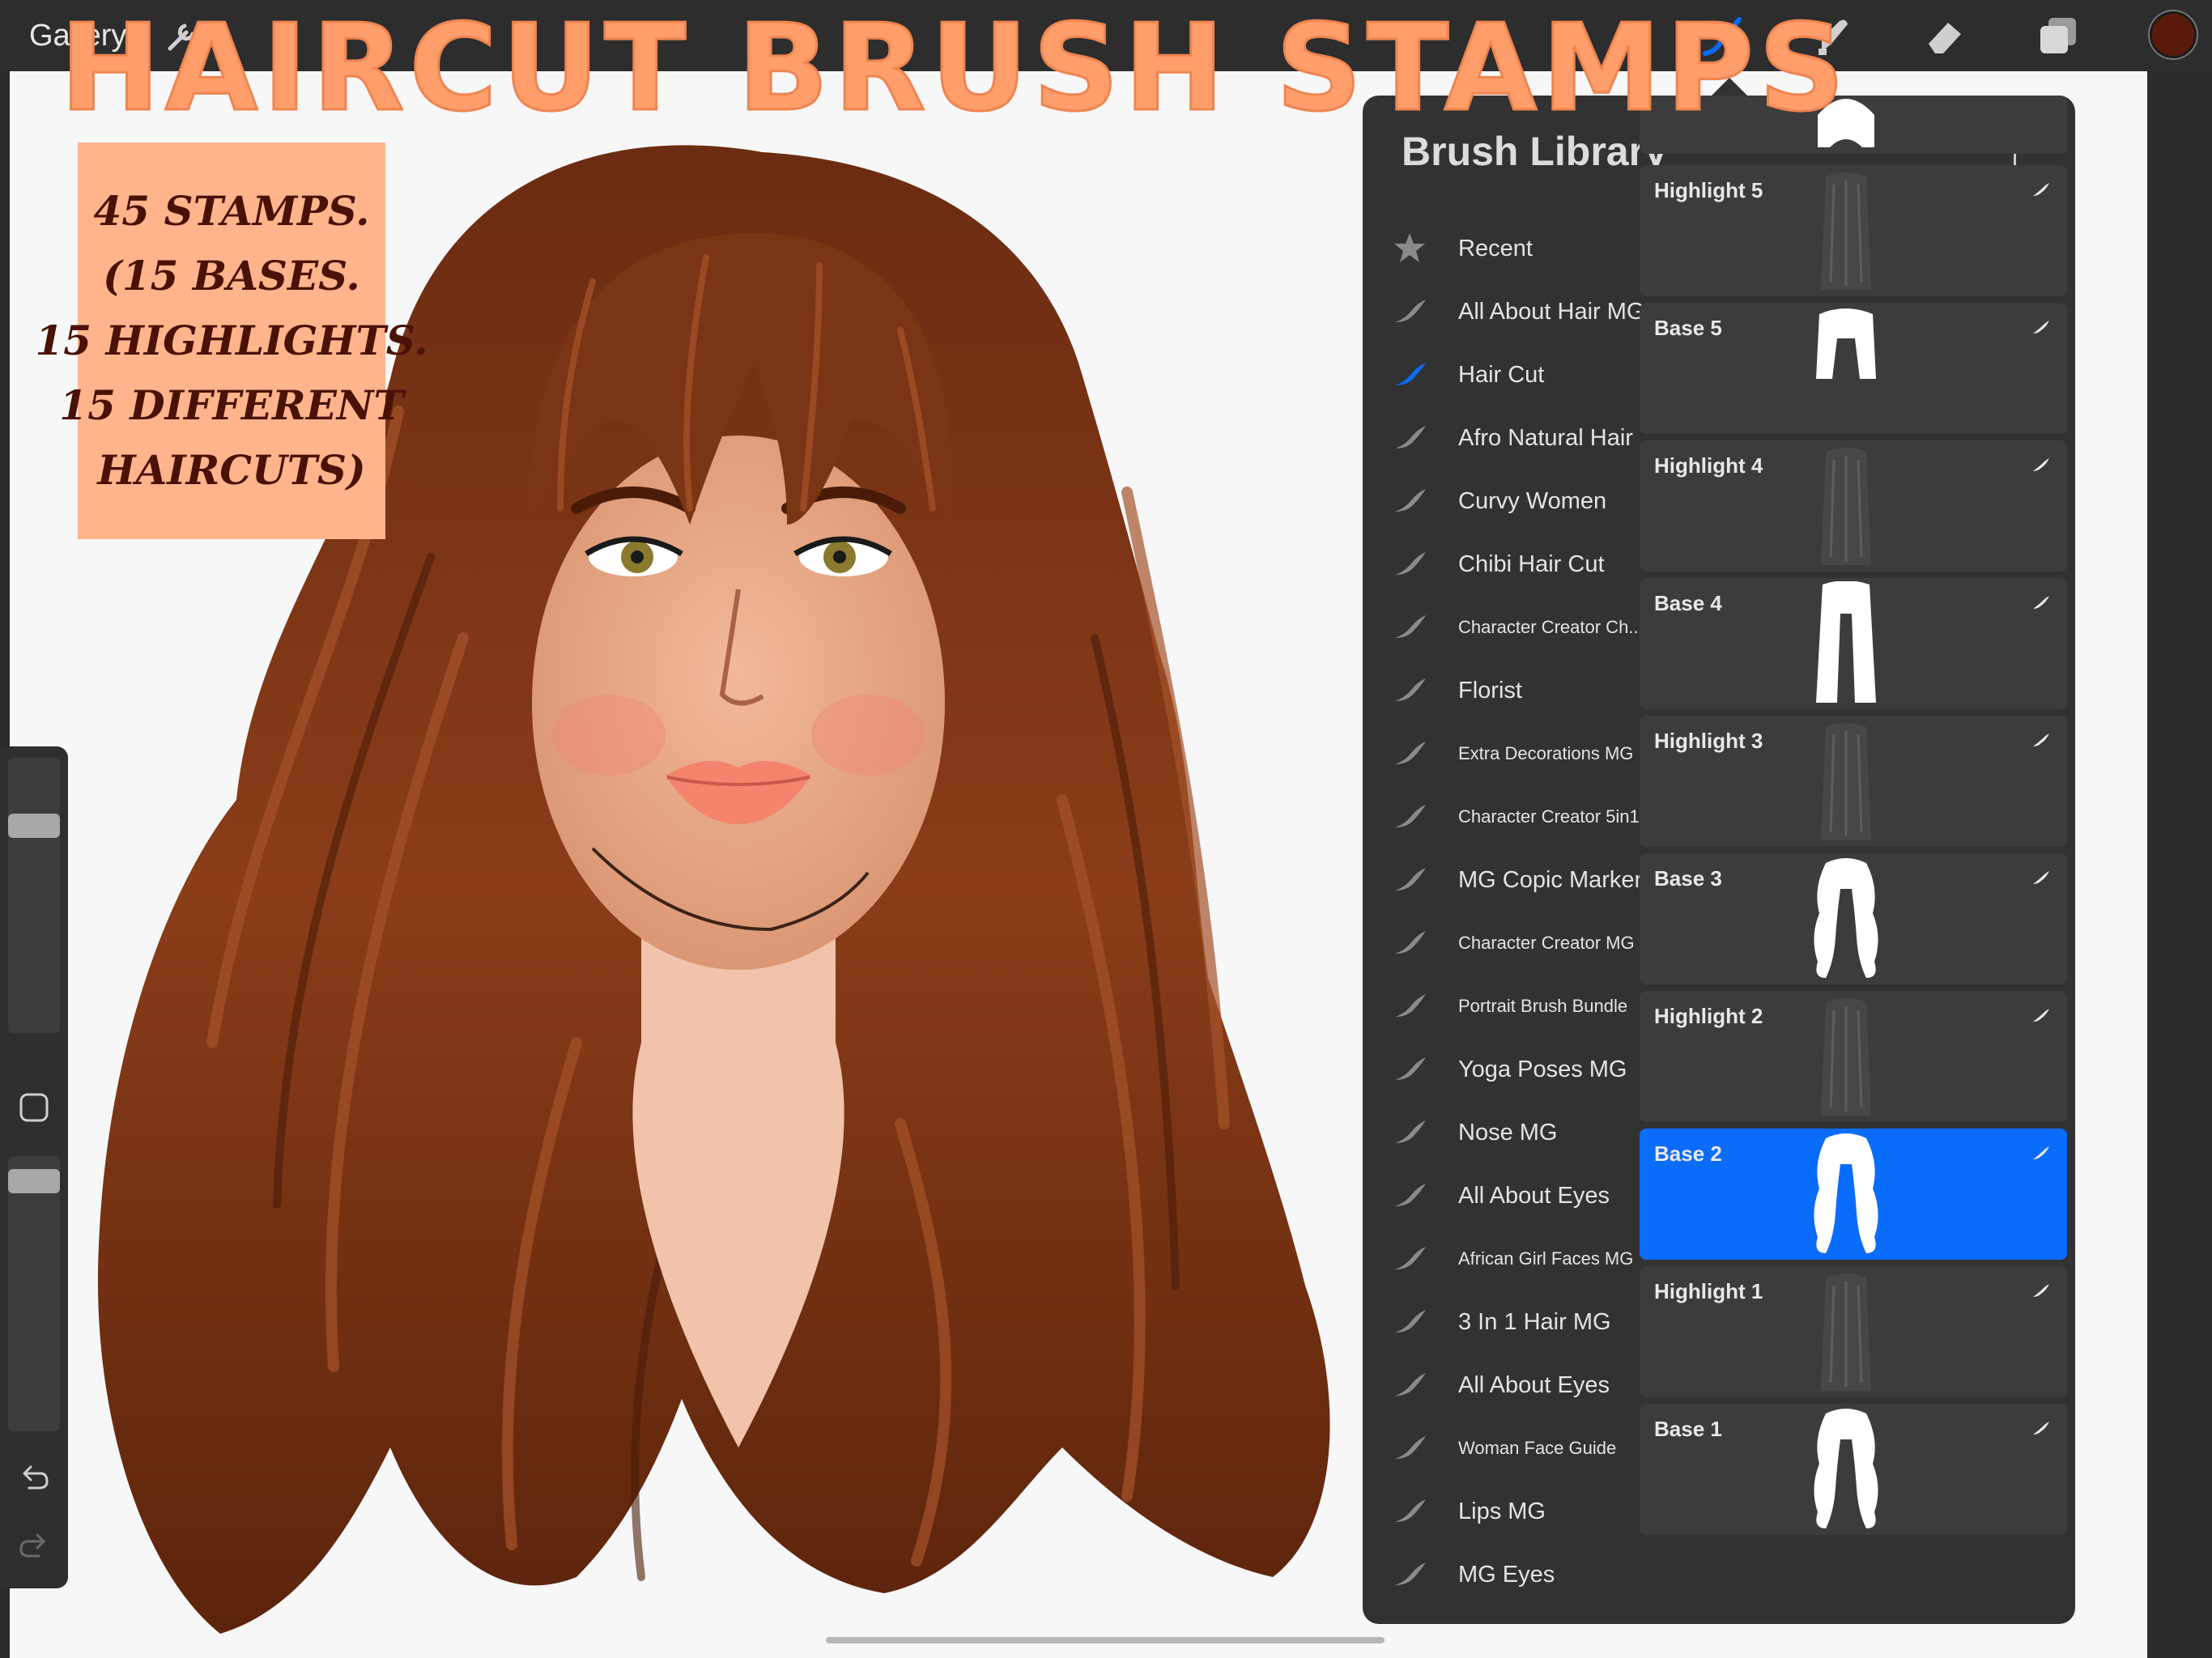 This screenshot has width=2212, height=1658. I want to click on brush-name: Highlight 2, so click(1709, 1016).